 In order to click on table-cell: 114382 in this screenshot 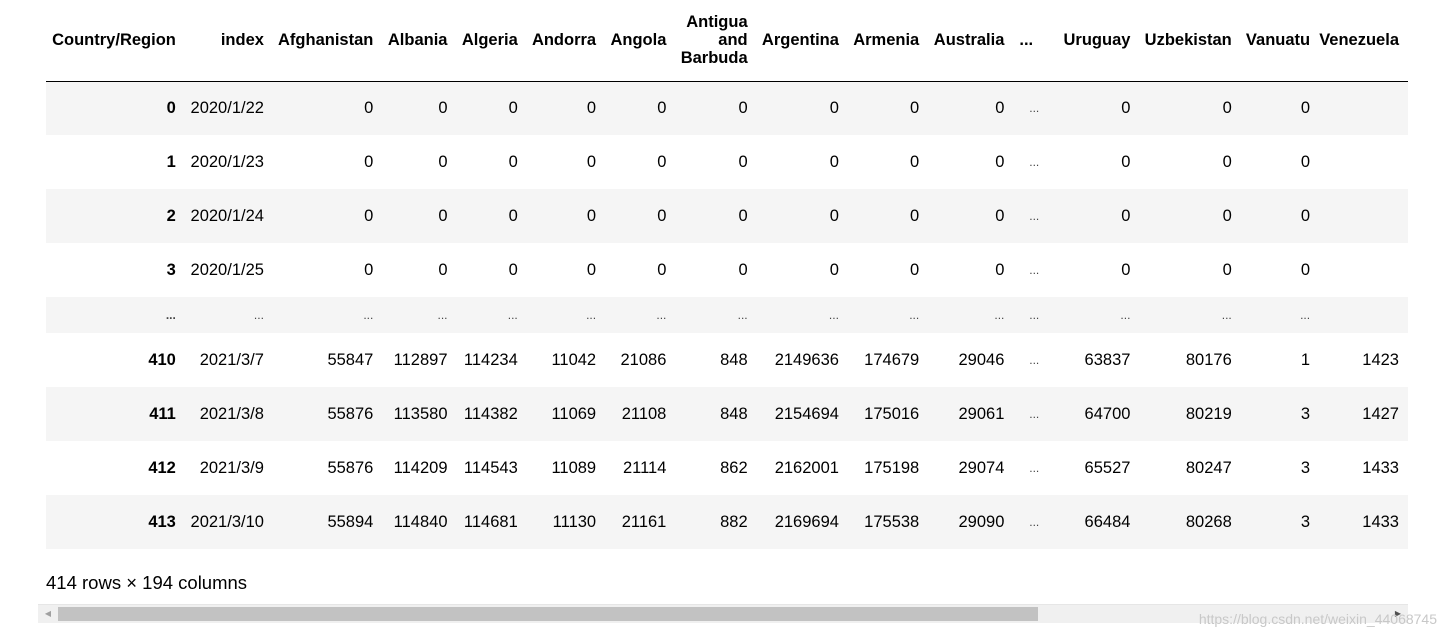, I will do `click(490, 413)`.